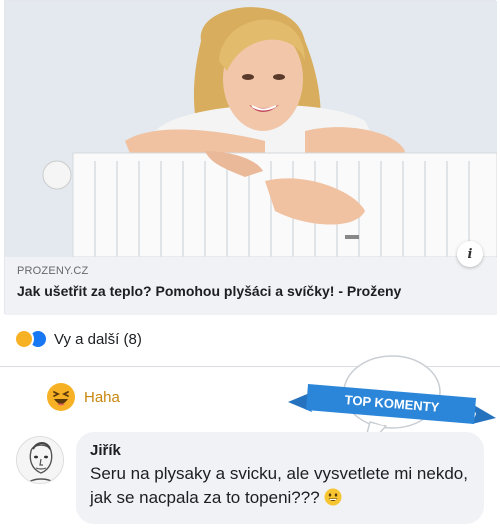  What do you see at coordinates (470, 254) in the screenshot?
I see `info-icon: i` at bounding box center [470, 254].